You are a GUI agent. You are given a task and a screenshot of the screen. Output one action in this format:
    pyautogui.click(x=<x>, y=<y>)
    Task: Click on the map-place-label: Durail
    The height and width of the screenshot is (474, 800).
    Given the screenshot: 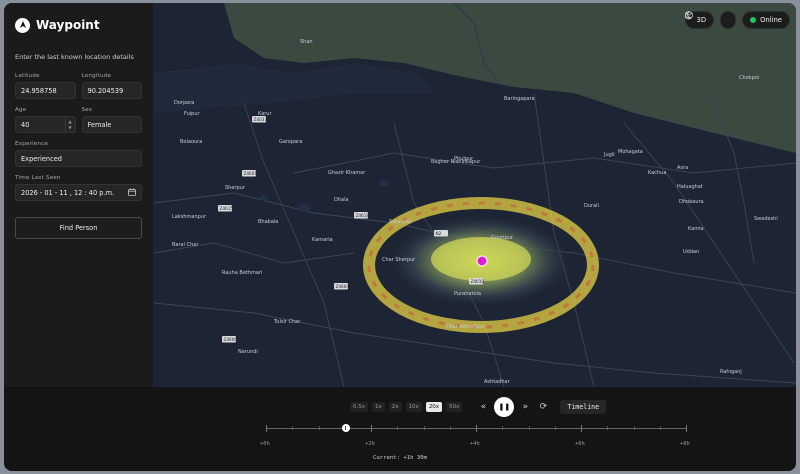 What is the action you would take?
    pyautogui.click(x=591, y=206)
    